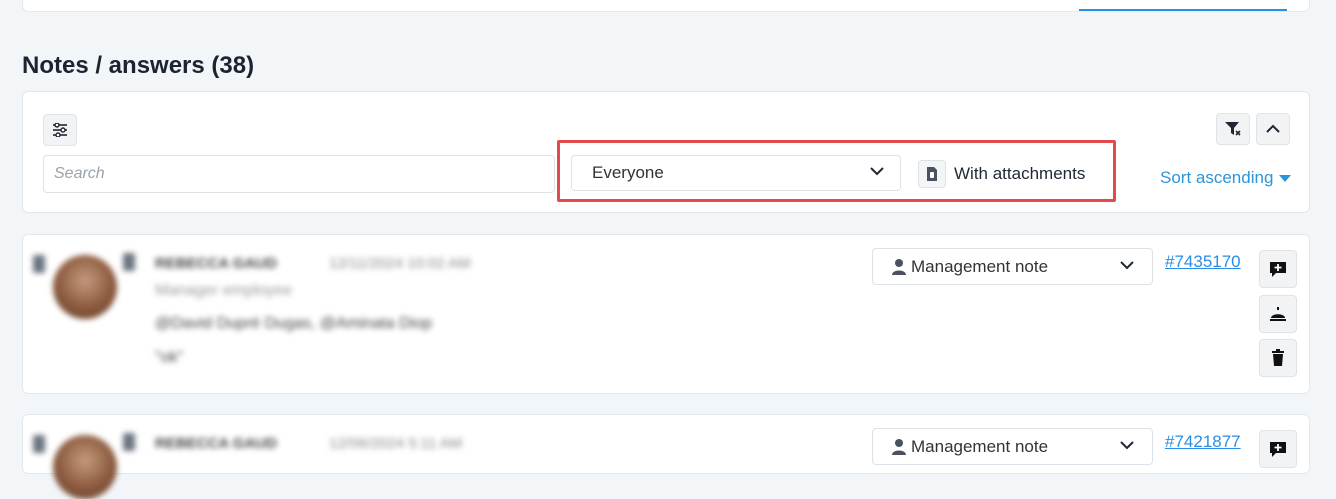 This screenshot has width=1336, height=499. Describe the element at coordinates (299, 174) in the screenshot. I see `search-input` at that location.